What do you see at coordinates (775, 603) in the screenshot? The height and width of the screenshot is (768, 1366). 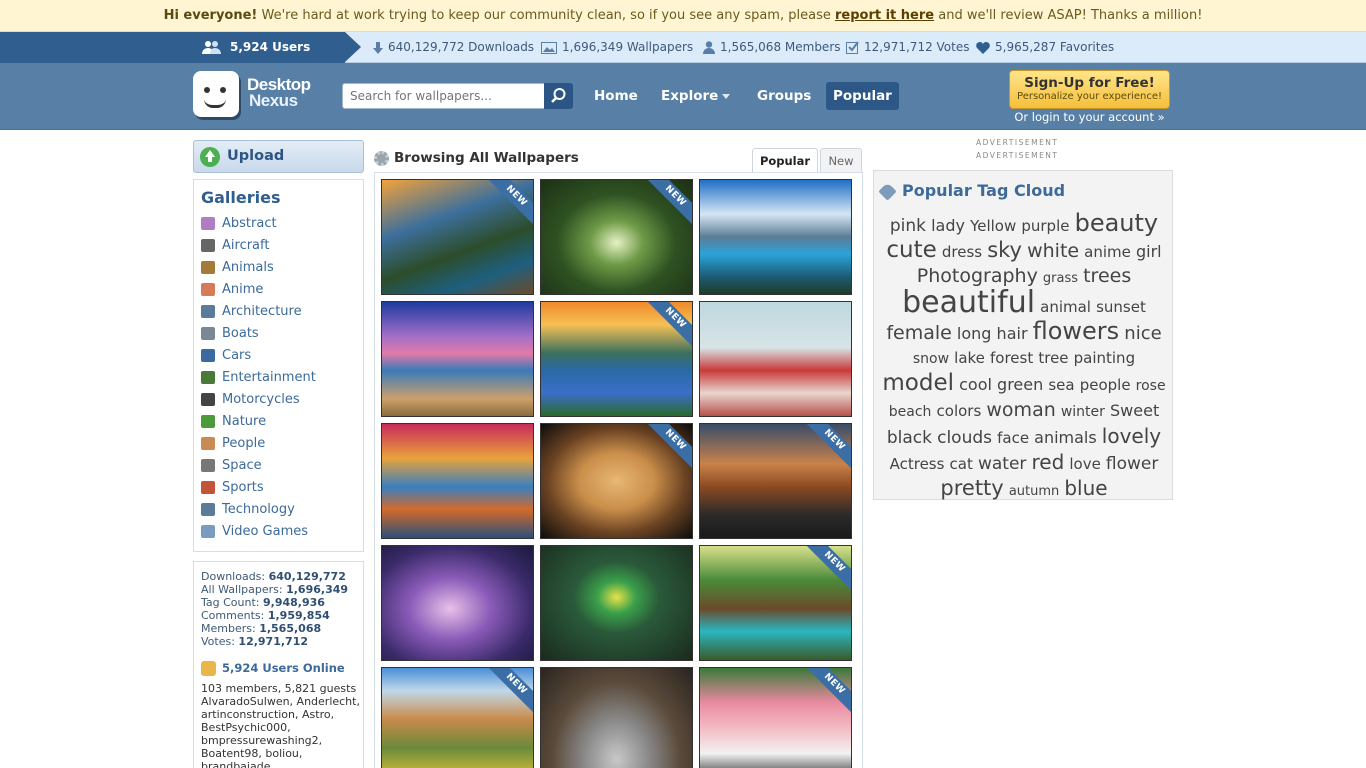 I see `wallpaper-thumb-jungle-waterfall: NEW` at bounding box center [775, 603].